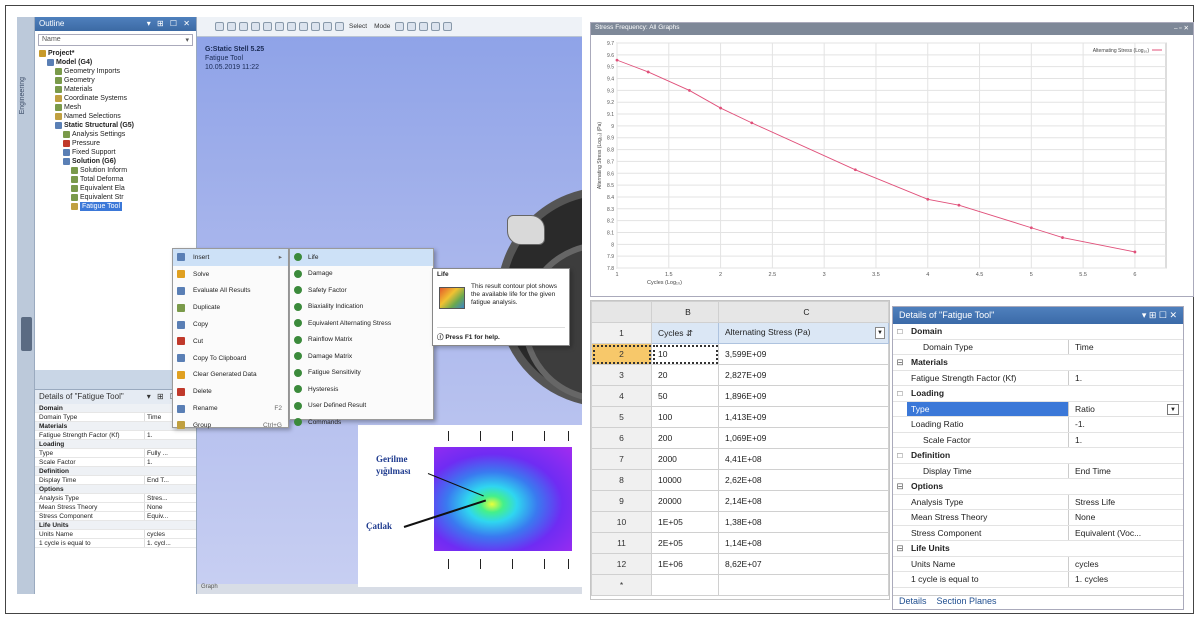 Image resolution: width=1199 pixels, height=619 pixels. Describe the element at coordinates (230, 291) in the screenshot. I see `context-menu-item: Evaluate All Results` at that location.